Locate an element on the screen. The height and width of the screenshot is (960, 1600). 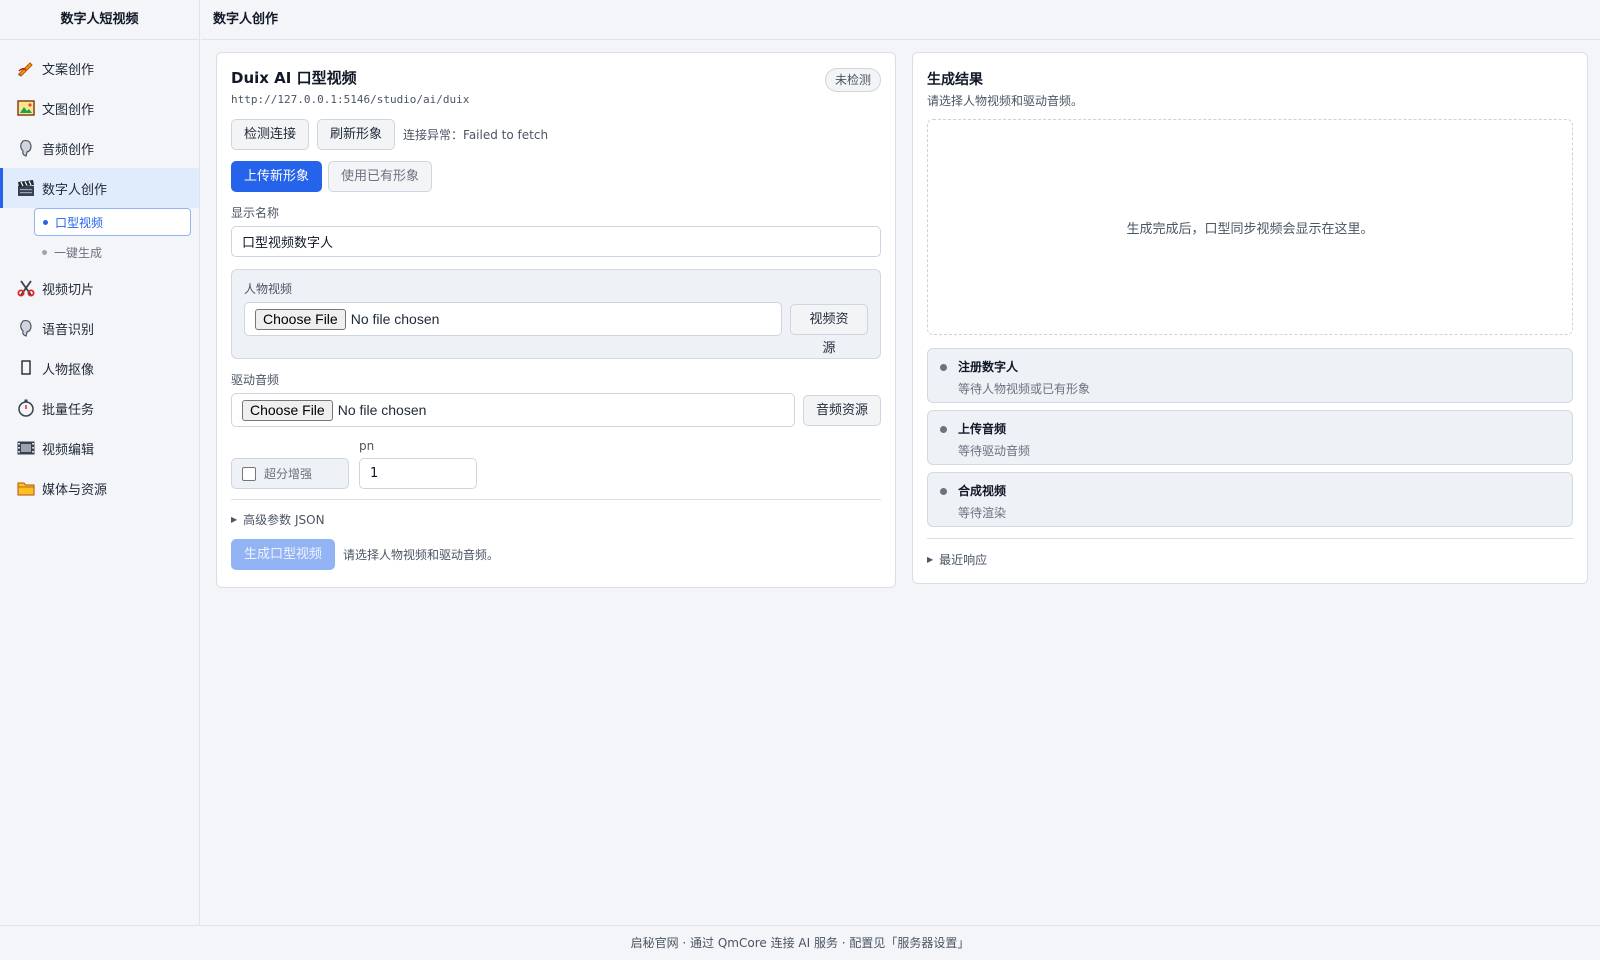
video-preview: 生成完成后，口型同步视频会显示在这里。 is located at coordinates (1250, 227).